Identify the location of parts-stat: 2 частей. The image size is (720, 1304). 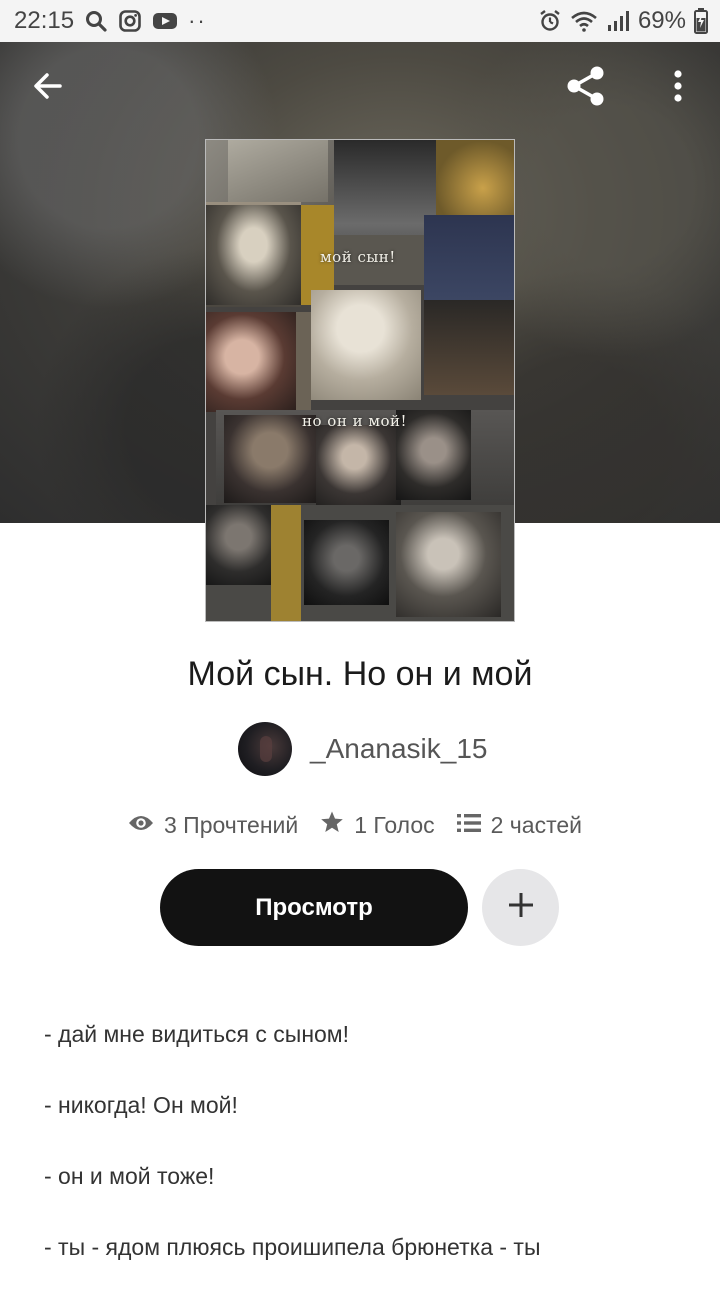
(519, 825).